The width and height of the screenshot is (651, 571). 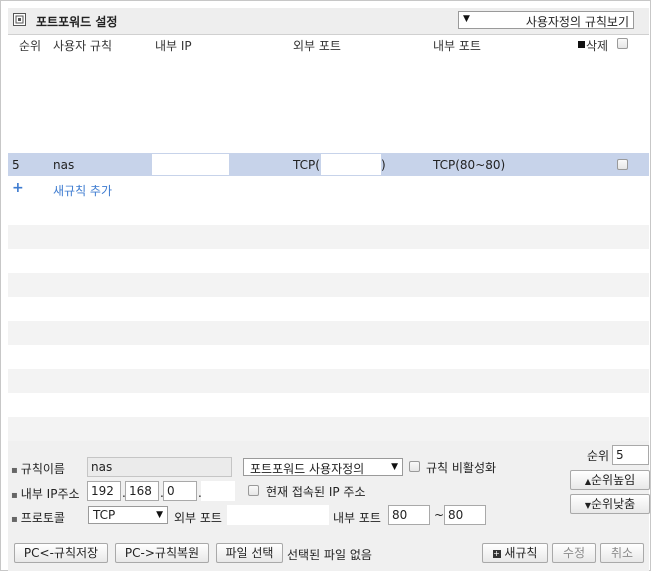 What do you see at coordinates (622, 553) in the screenshot?
I see `cancel-button: 취소` at bounding box center [622, 553].